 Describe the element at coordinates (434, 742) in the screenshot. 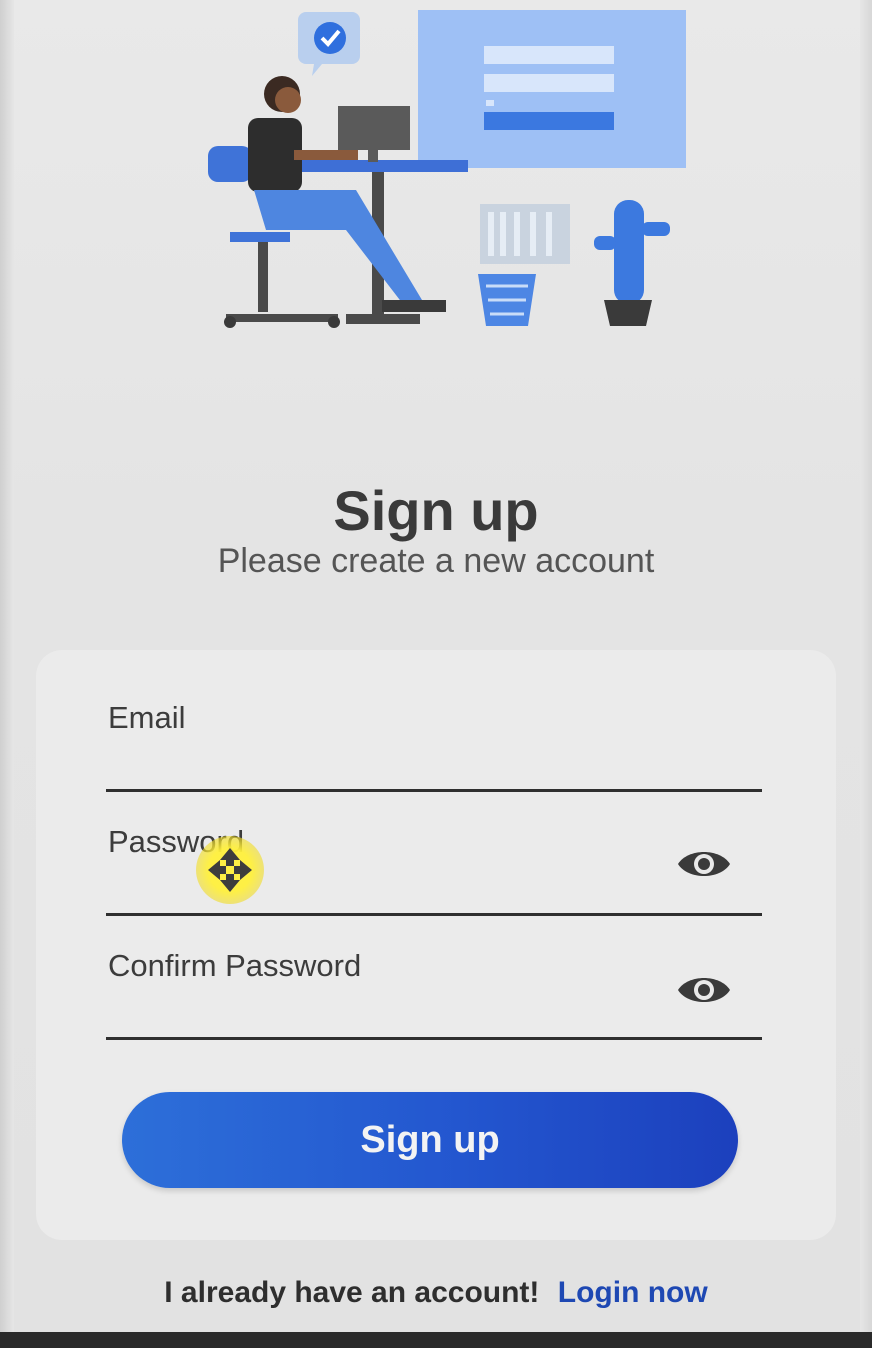

I see `email-field: Email` at that location.